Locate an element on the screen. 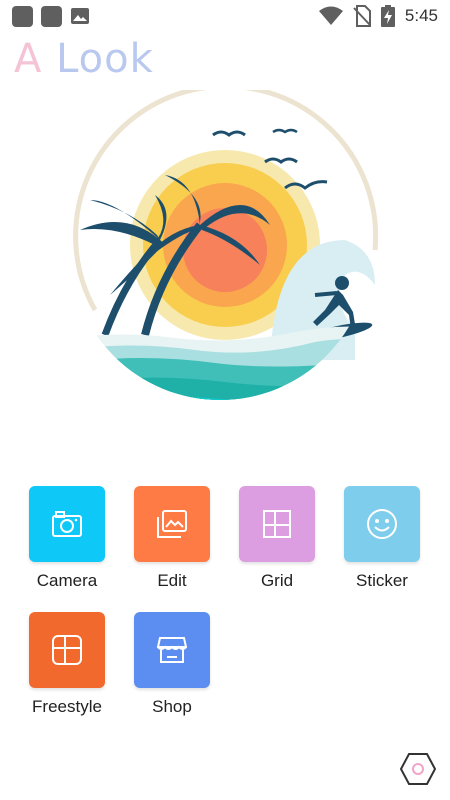 This screenshot has width=450, height=800. tile-freestyle: Freestyle is located at coordinates (67, 664).